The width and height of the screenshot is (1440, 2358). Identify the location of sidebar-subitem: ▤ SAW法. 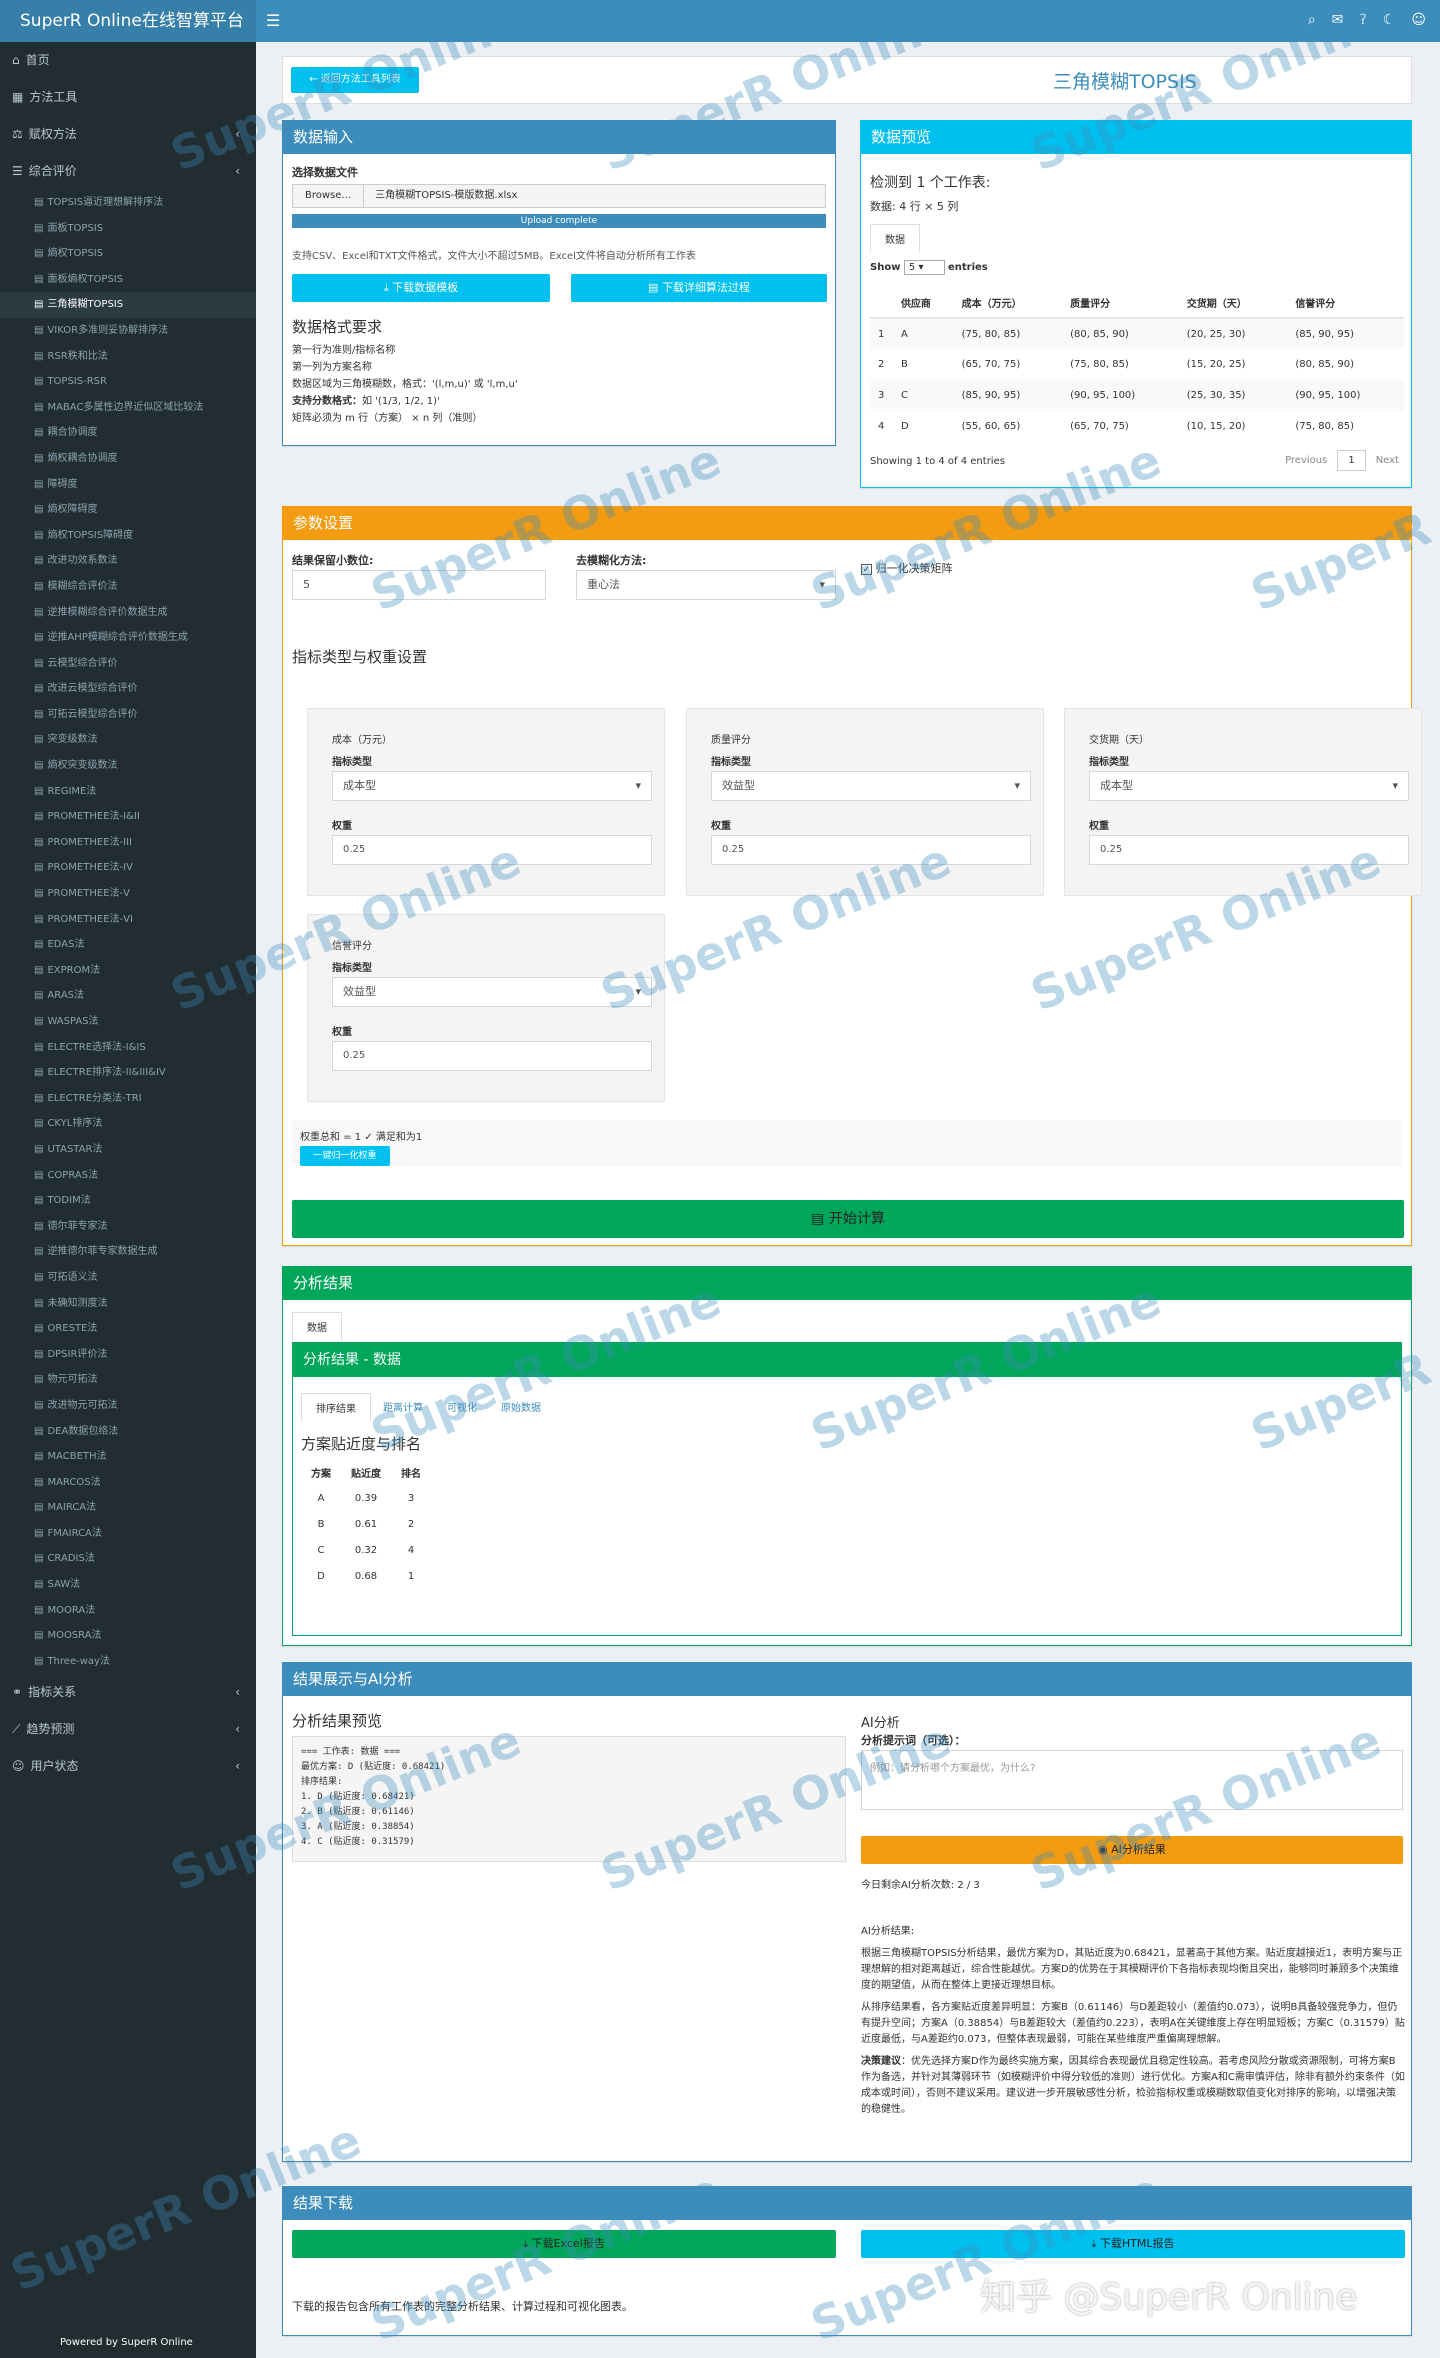
(128, 1585).